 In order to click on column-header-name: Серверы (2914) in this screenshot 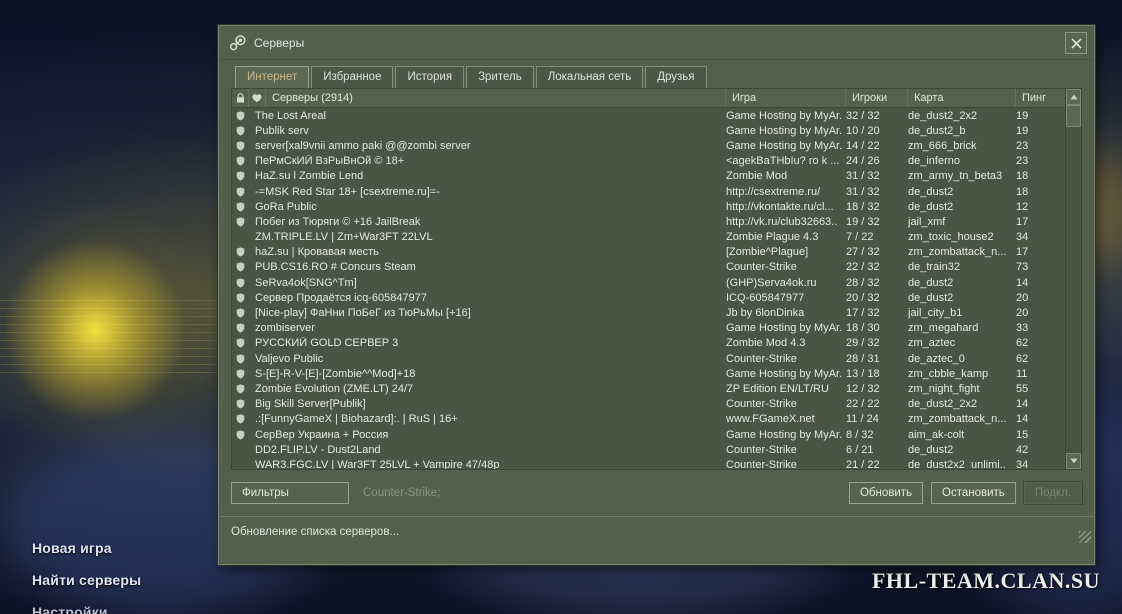, I will do `click(496, 98)`.